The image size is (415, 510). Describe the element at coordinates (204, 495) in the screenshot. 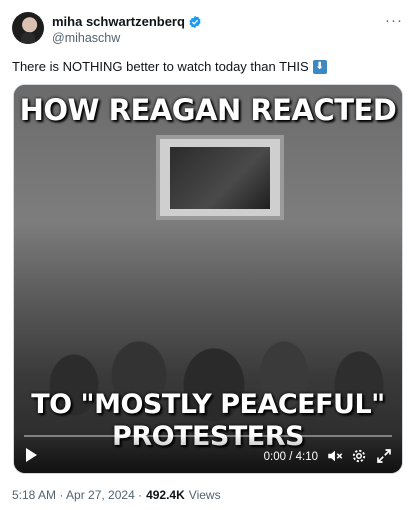

I see `views-label: Views` at that location.